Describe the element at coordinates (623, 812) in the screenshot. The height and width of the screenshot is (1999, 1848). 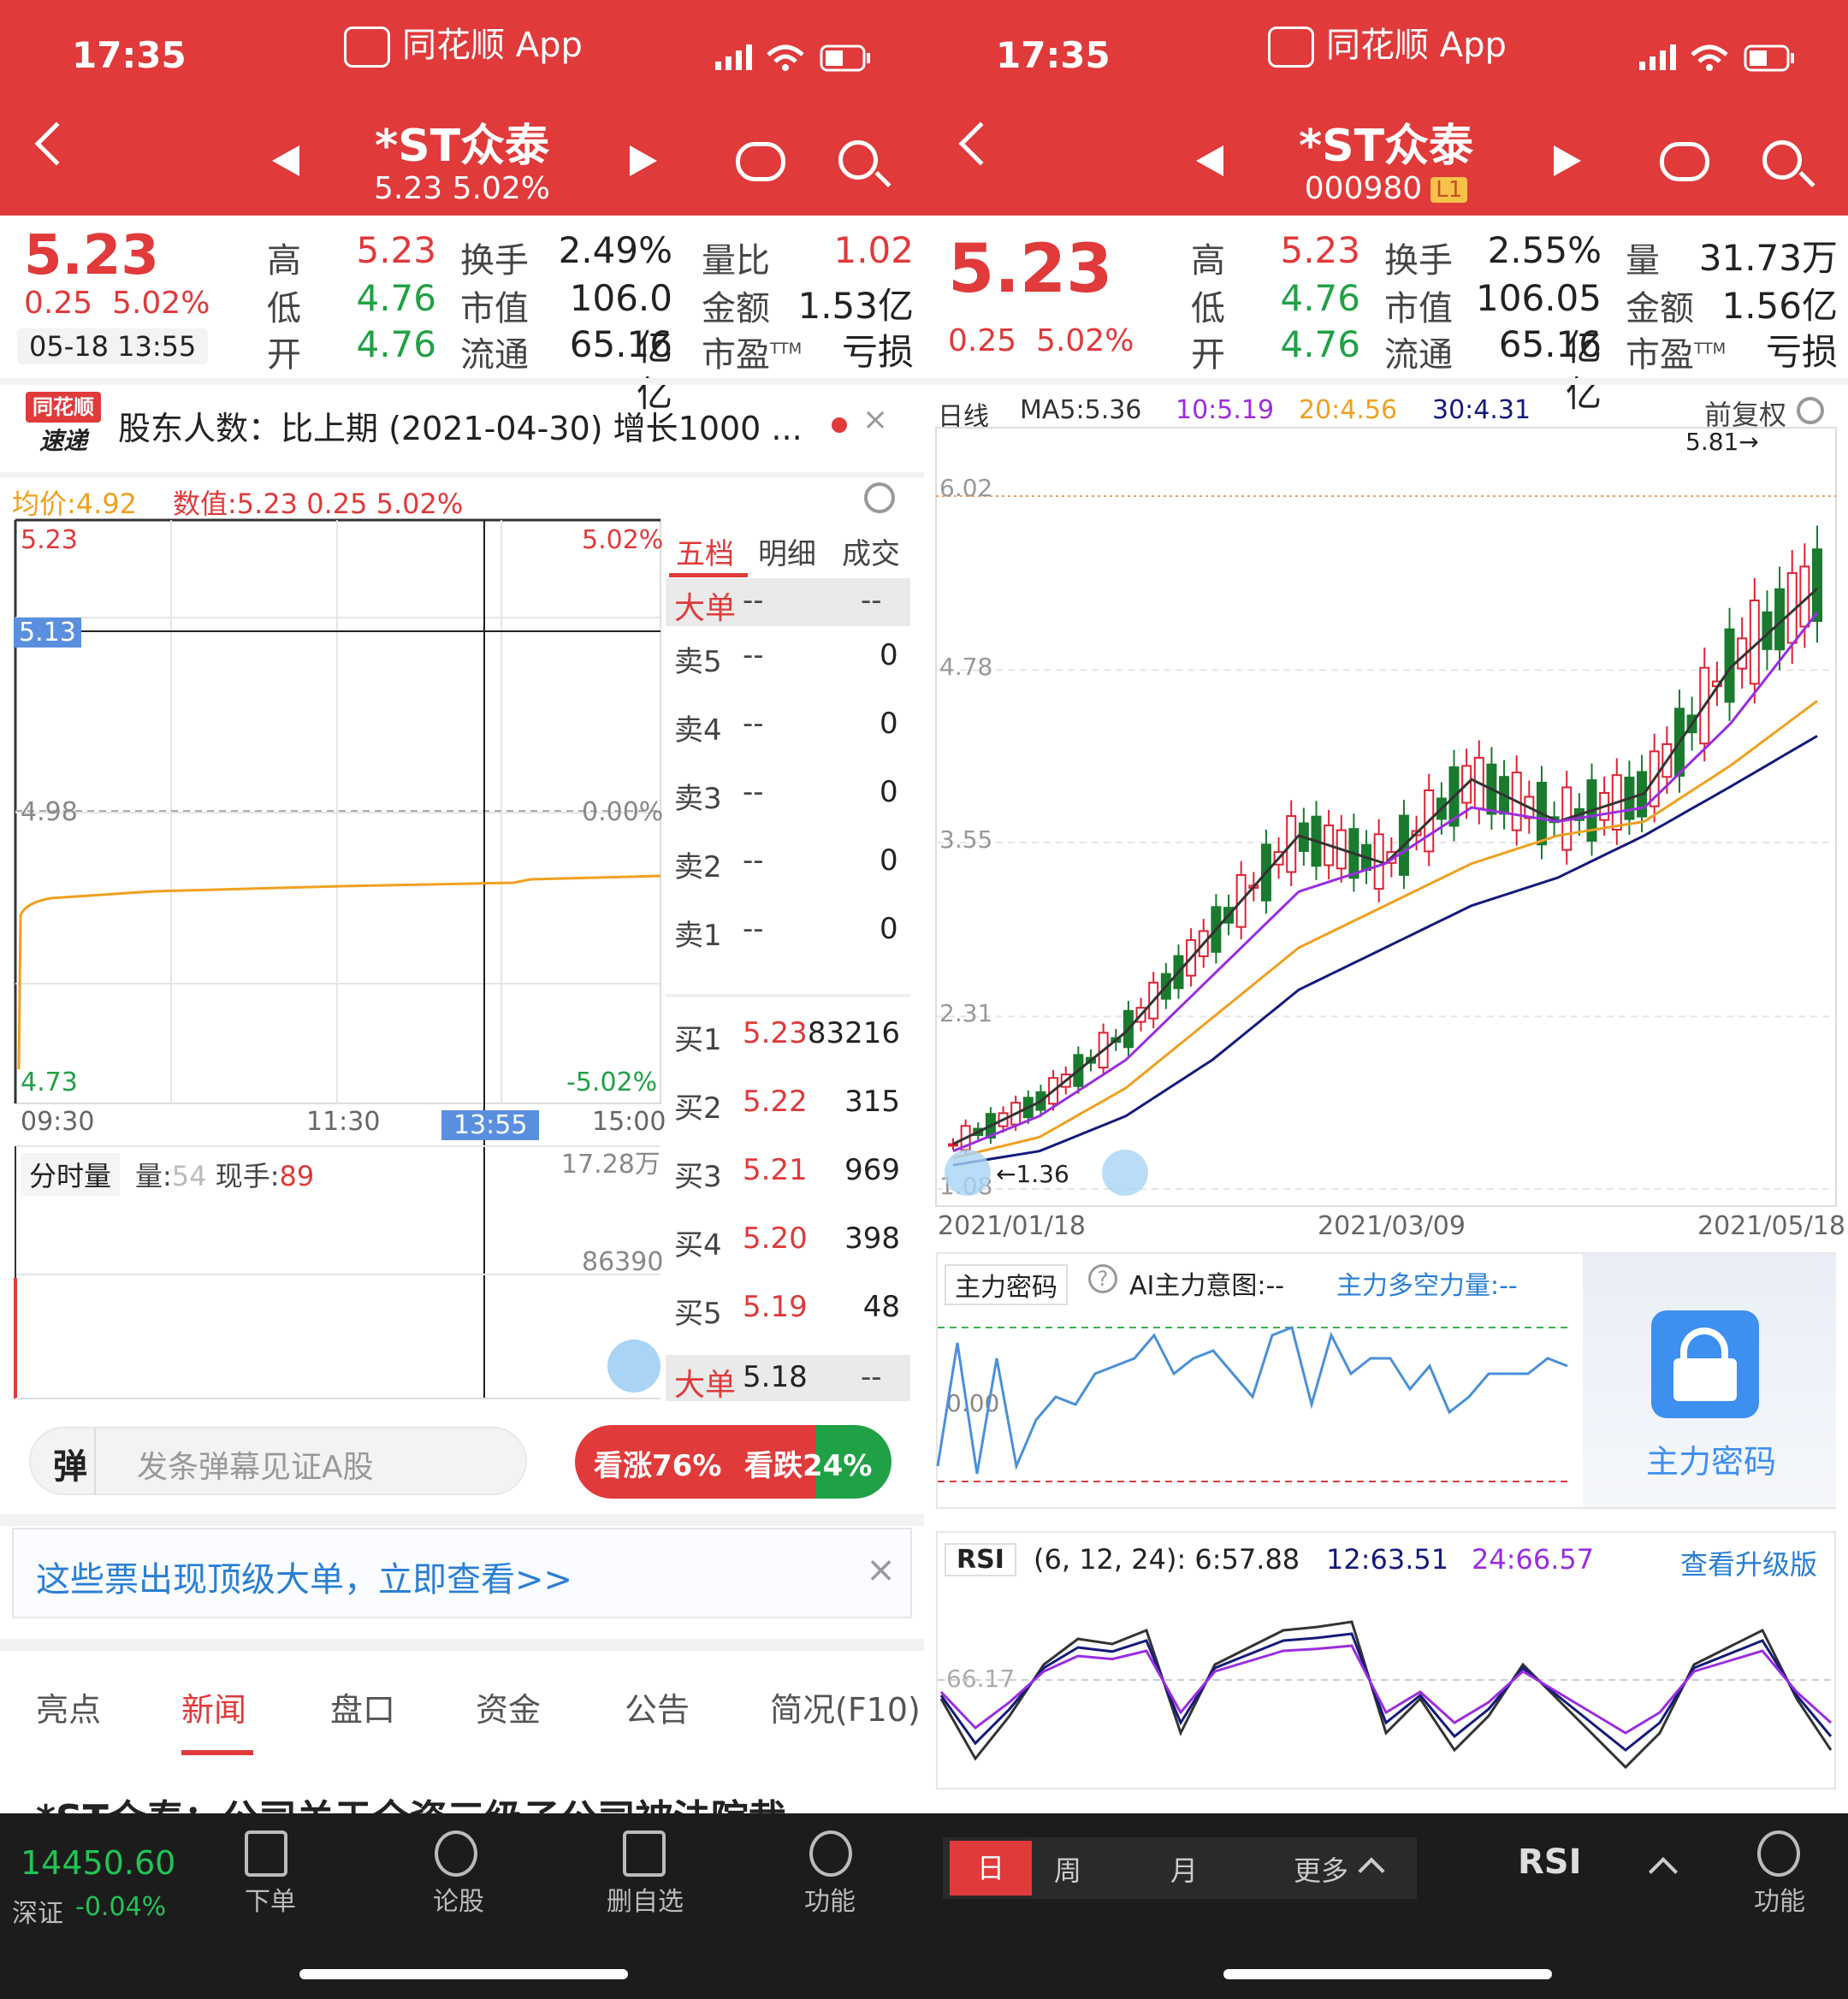
I see `pct-mid-label: 0.00%` at that location.